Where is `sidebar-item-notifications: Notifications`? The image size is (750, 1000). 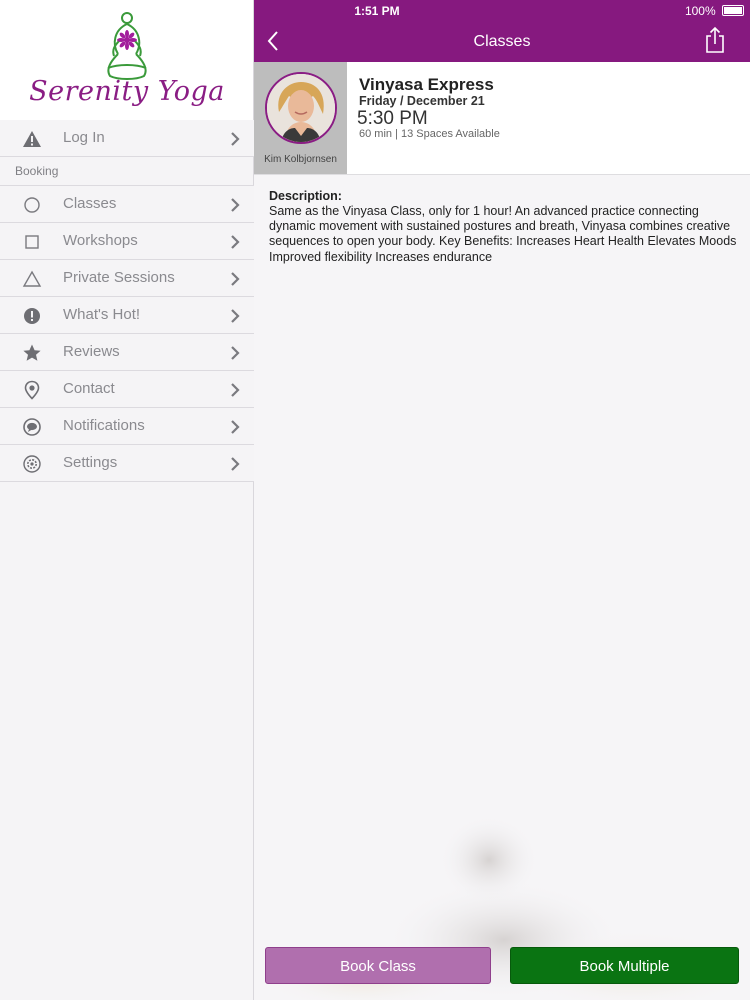
sidebar-item-notifications: Notifications is located at coordinates (127, 426).